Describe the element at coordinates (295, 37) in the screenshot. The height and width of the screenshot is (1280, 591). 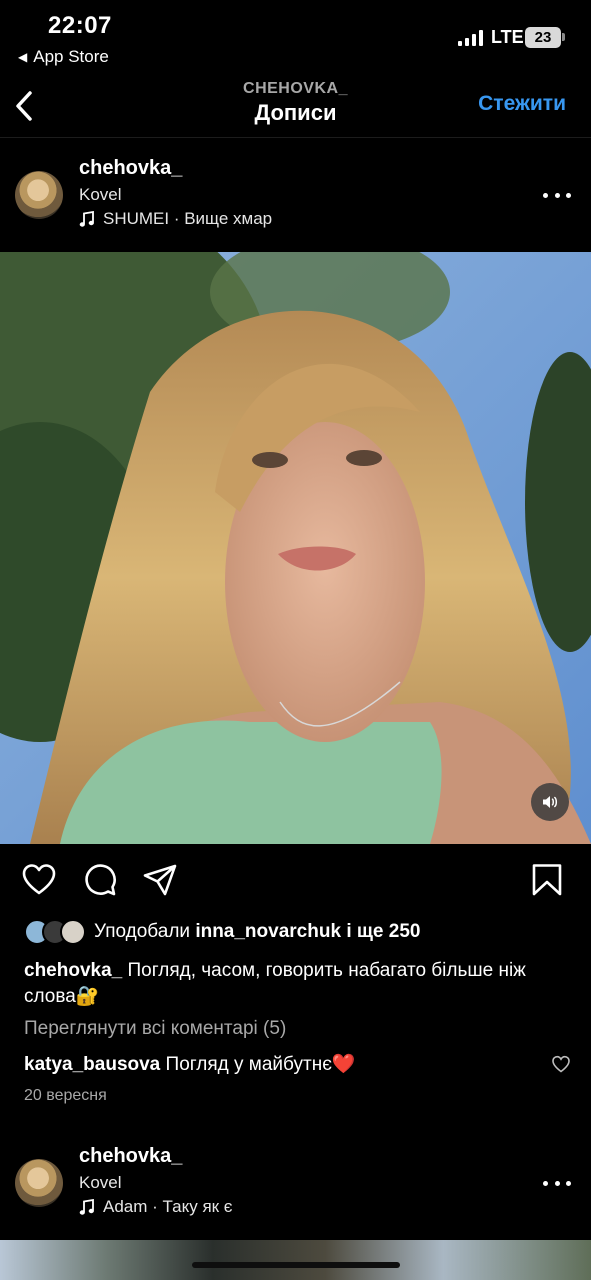
I see `status-bar: 22:07 ◀ App Store LTE 23` at that location.